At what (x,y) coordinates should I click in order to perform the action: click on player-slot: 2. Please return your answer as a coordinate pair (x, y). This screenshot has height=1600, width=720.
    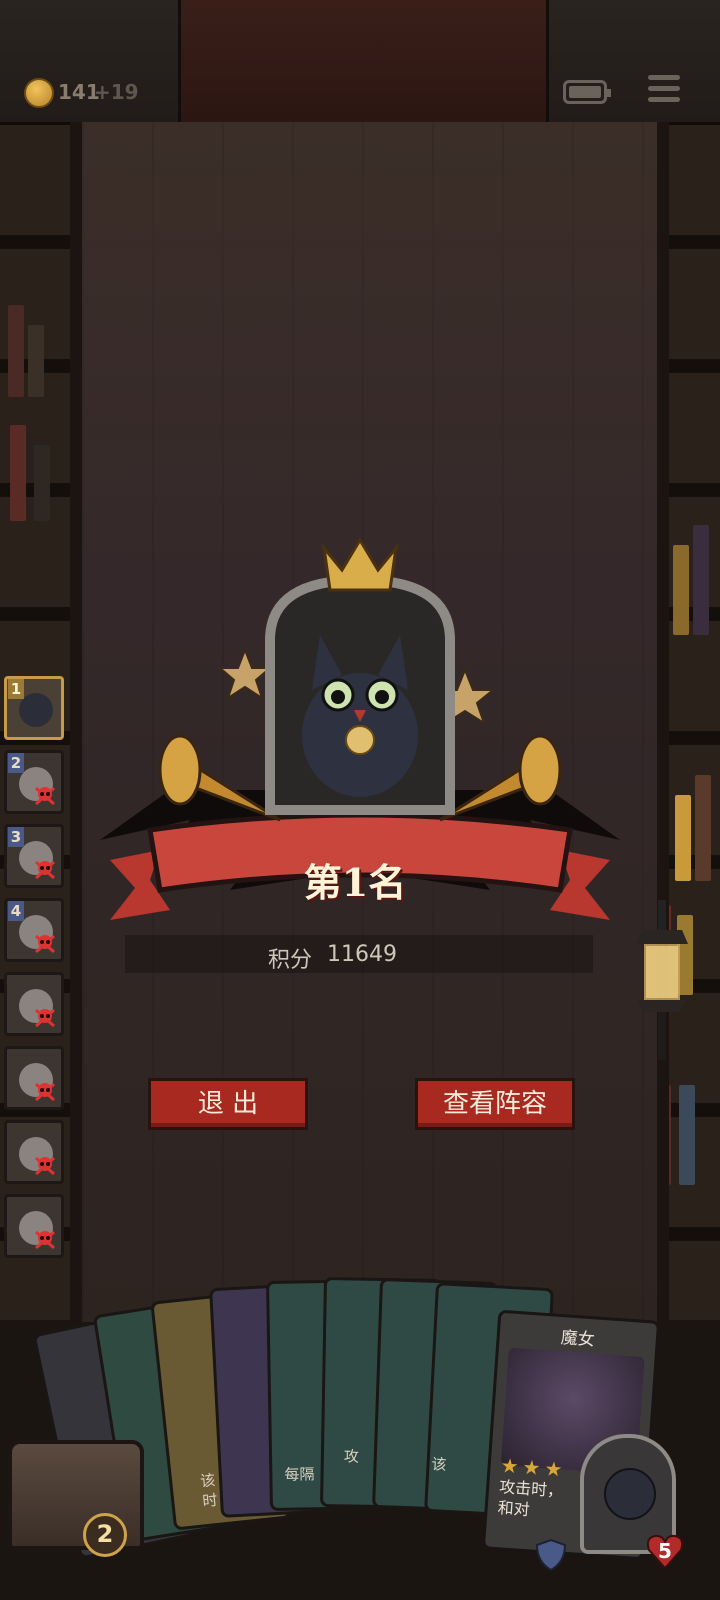
    Looking at the image, I should click on (34, 782).